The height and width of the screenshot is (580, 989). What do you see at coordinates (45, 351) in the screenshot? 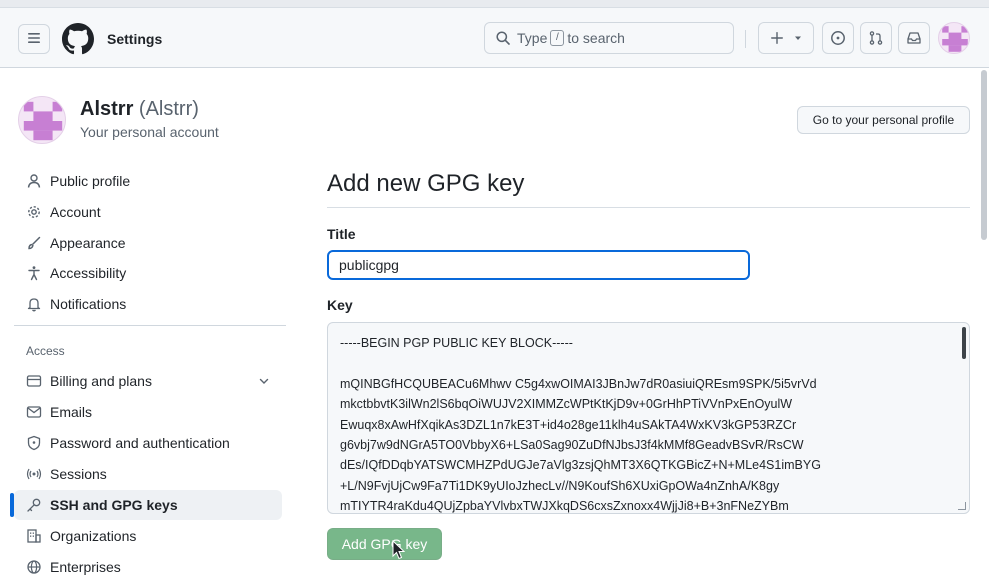
I see `sidebar-heading-access: Access` at bounding box center [45, 351].